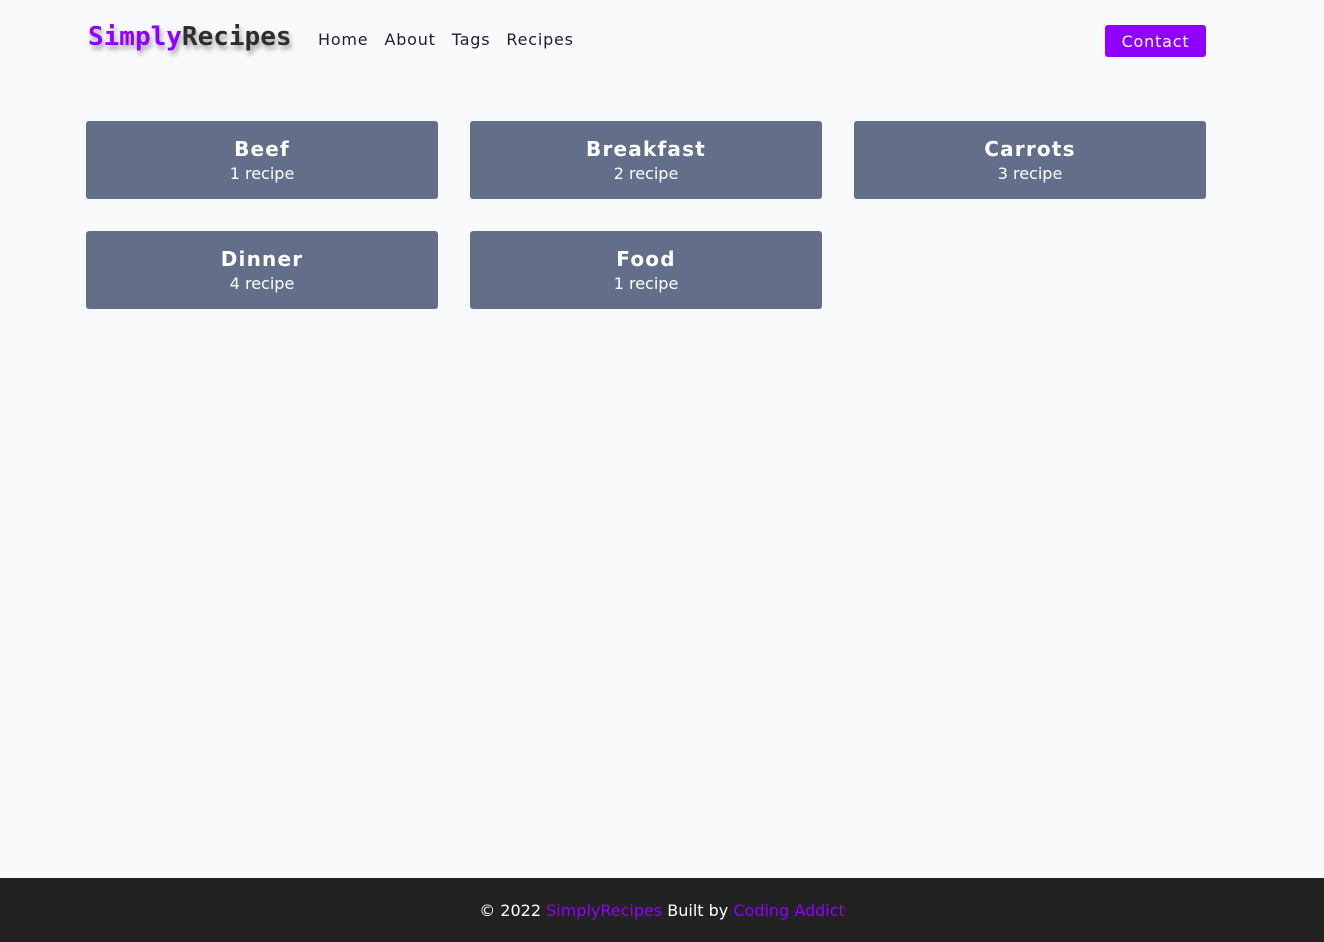 The width and height of the screenshot is (1324, 942). I want to click on site-logo: SimplyRecipes, so click(190, 37).